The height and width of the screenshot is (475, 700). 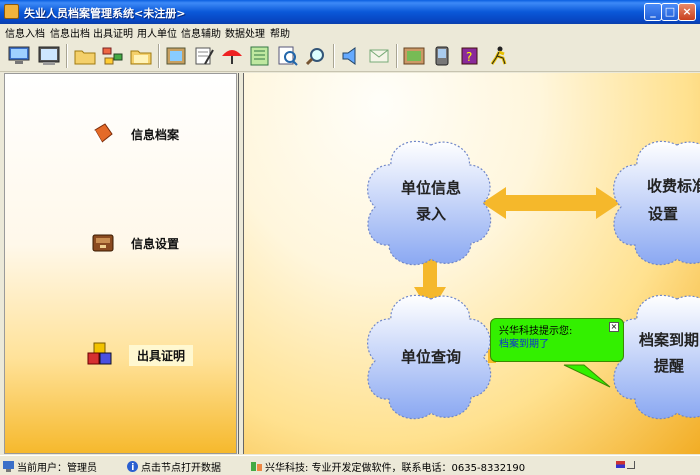 What do you see at coordinates (631, 465) in the screenshot?
I see `resize-grip-icon` at bounding box center [631, 465].